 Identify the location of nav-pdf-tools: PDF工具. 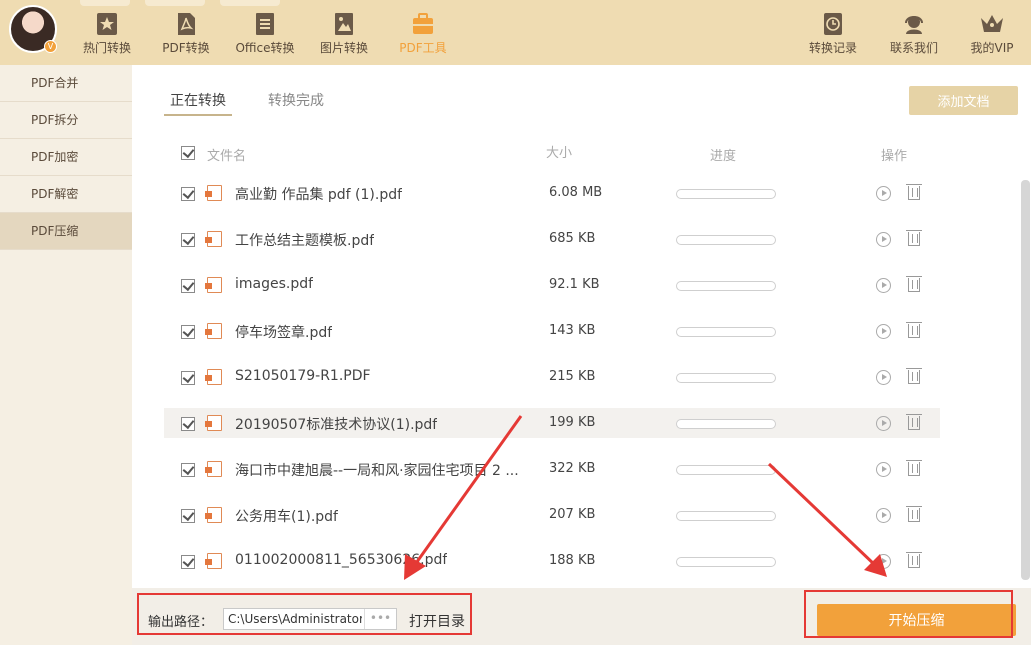
(423, 36).